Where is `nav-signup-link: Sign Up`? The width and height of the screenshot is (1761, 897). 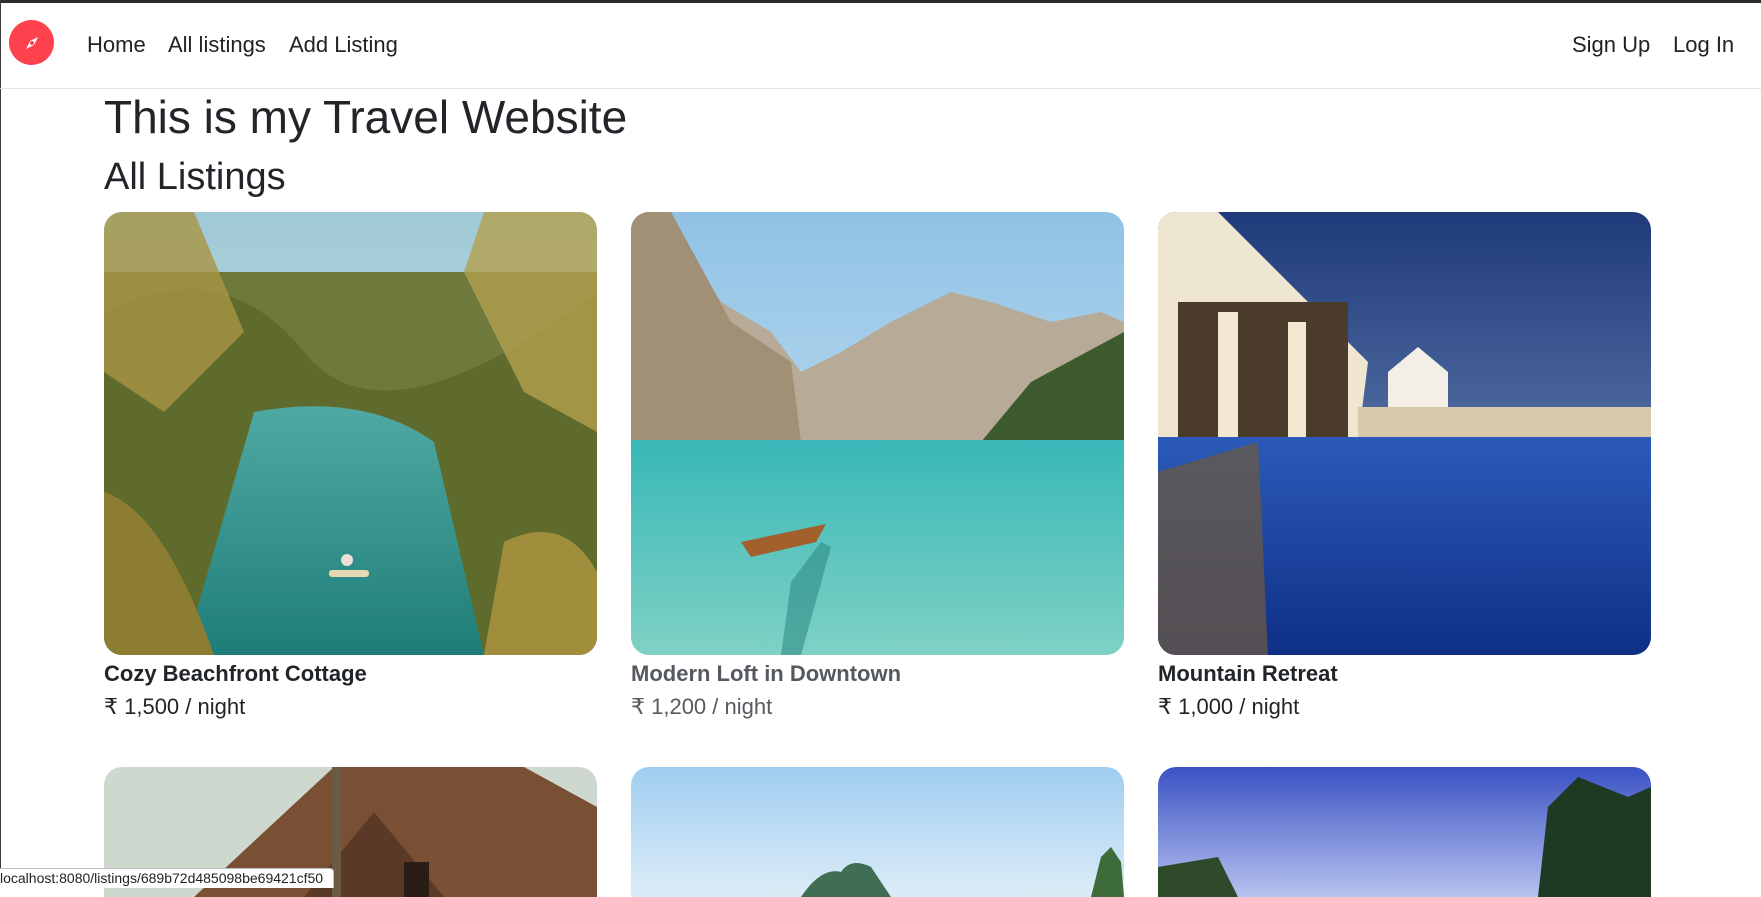
nav-signup-link: Sign Up is located at coordinates (1611, 45).